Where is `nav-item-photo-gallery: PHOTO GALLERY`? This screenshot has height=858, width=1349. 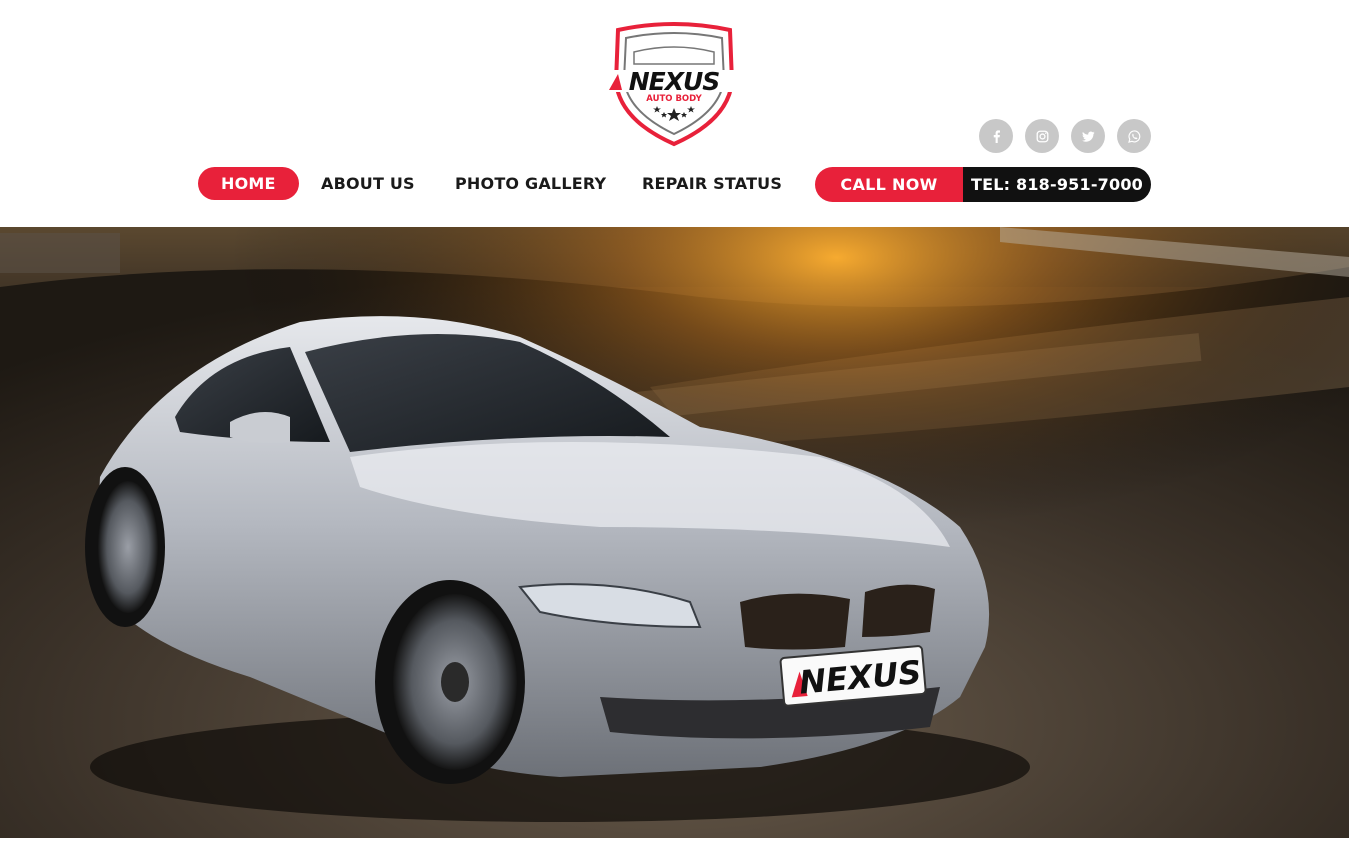 nav-item-photo-gallery: PHOTO GALLERY is located at coordinates (530, 183).